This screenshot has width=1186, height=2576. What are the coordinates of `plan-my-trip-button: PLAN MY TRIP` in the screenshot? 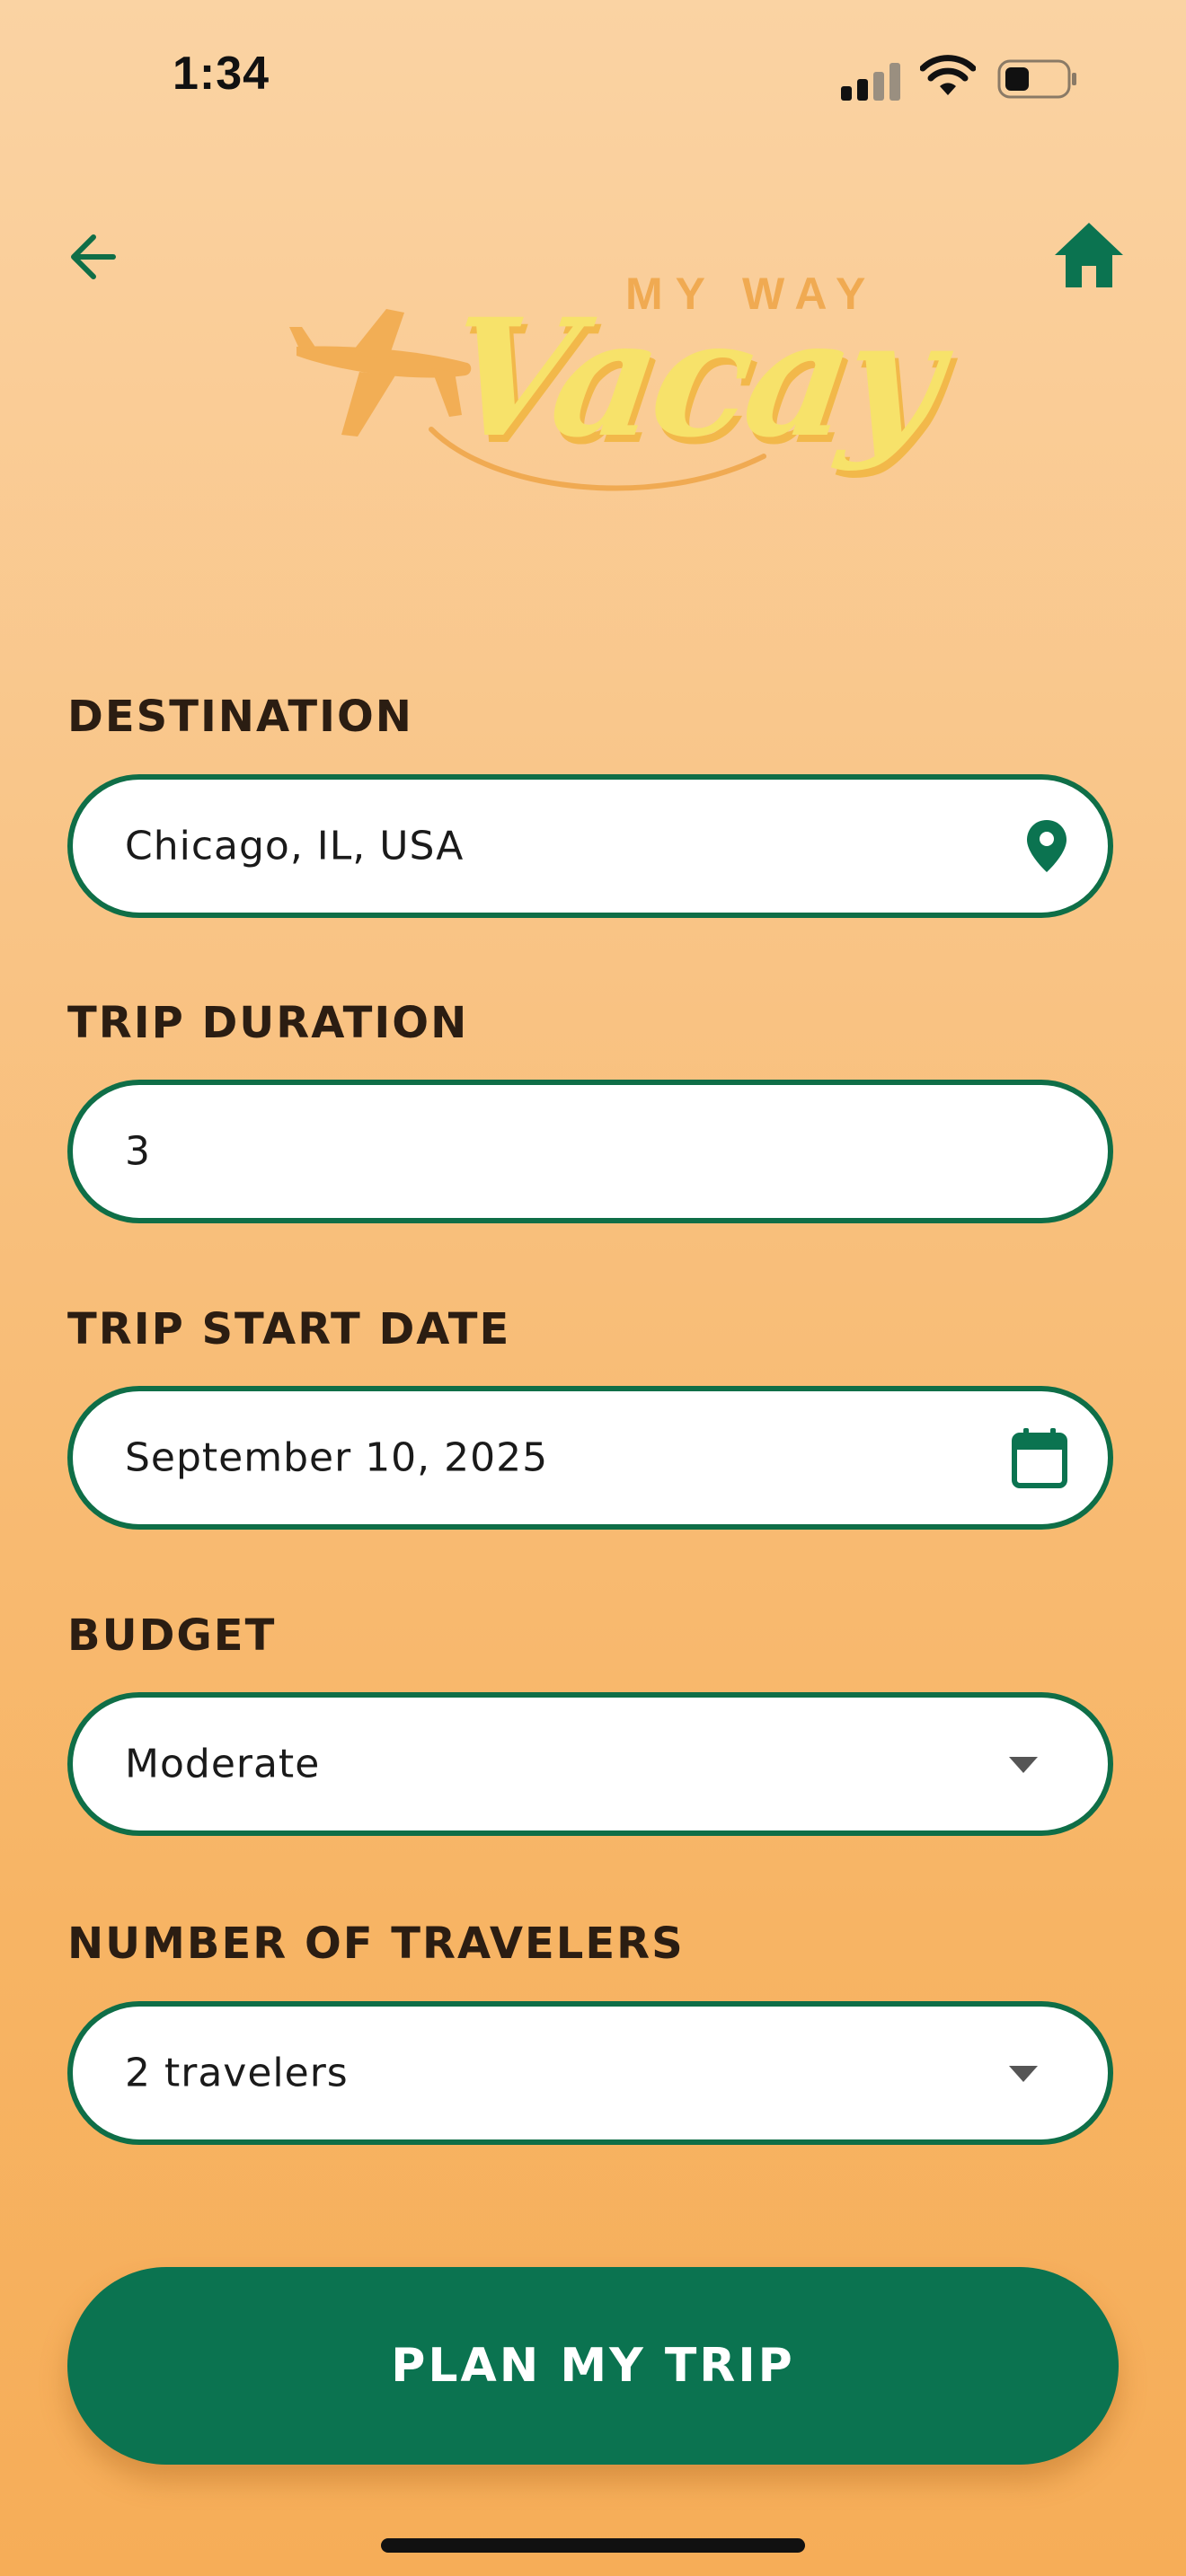 It's located at (593, 2366).